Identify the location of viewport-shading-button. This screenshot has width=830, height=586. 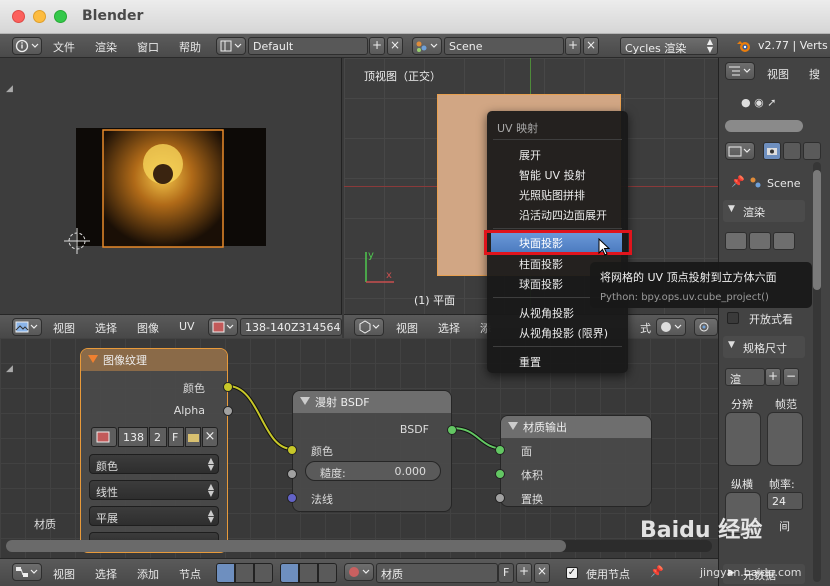
(671, 327).